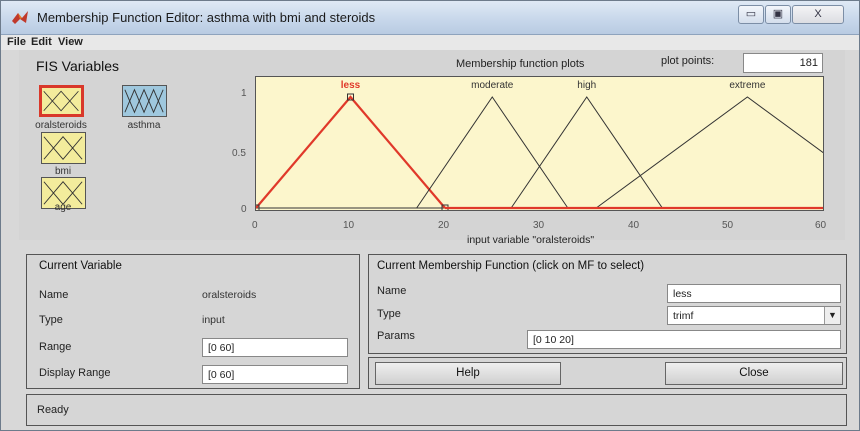  I want to click on y-tick-label: 0, so click(244, 209).